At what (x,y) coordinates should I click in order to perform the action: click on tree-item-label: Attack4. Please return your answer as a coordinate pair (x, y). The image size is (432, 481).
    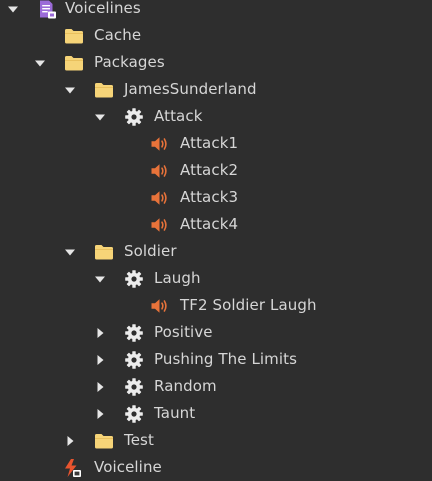
    Looking at the image, I should click on (209, 224).